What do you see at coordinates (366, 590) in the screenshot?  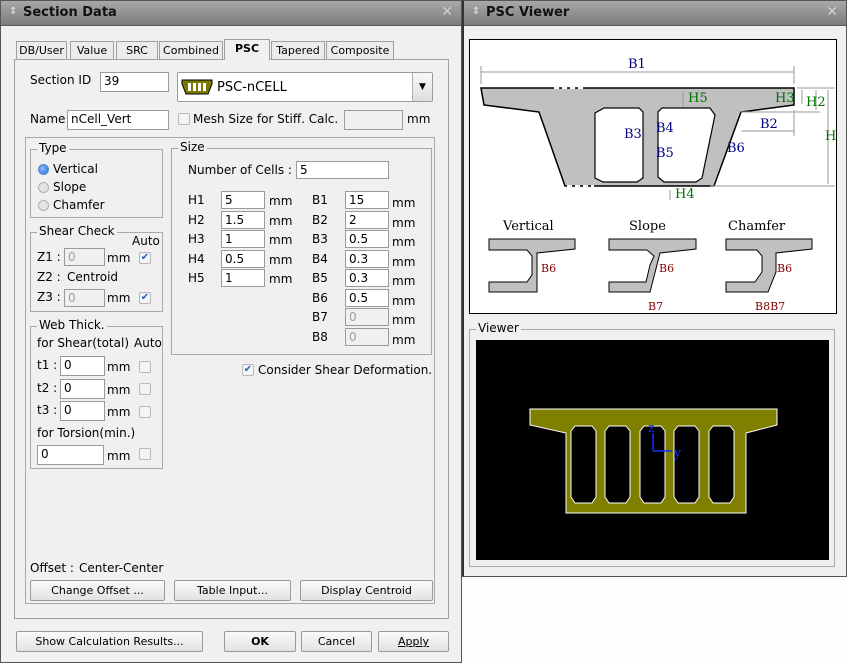 I see `display-centroid-button: Display Centroid` at bounding box center [366, 590].